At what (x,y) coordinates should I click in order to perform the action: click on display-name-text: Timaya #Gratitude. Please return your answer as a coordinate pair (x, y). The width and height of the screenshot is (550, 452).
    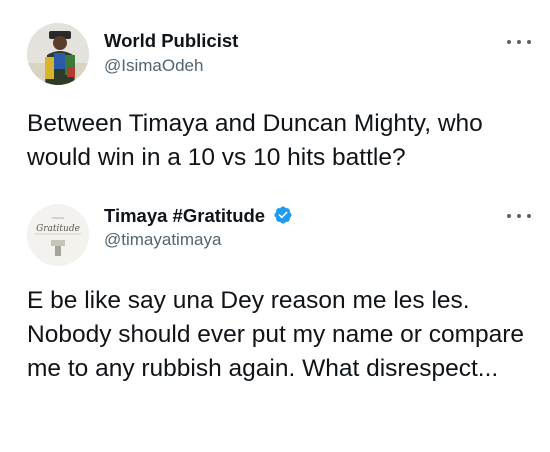
    Looking at the image, I should click on (184, 215).